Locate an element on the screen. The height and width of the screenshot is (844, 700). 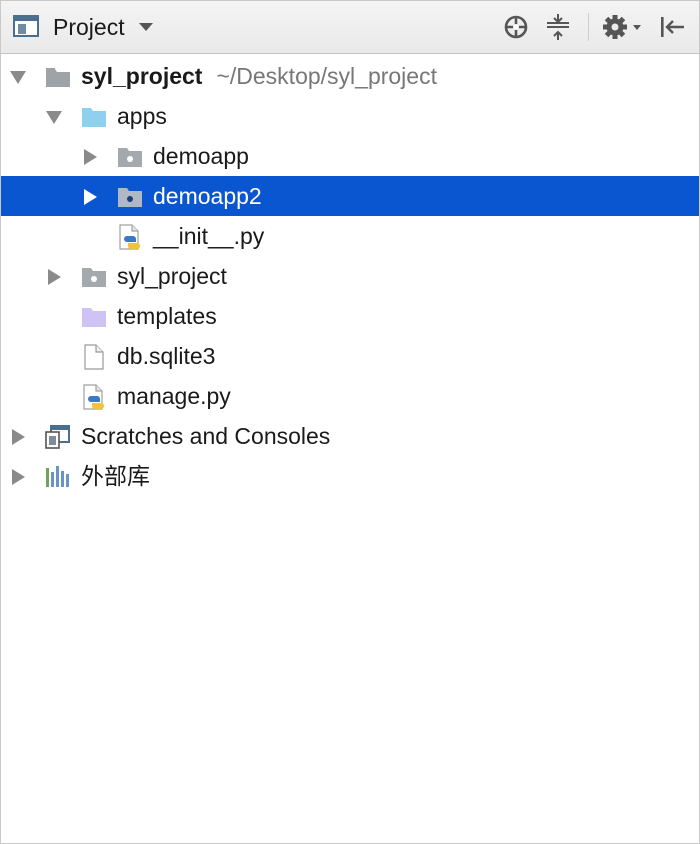
hide-panel-icon is located at coordinates (672, 27).